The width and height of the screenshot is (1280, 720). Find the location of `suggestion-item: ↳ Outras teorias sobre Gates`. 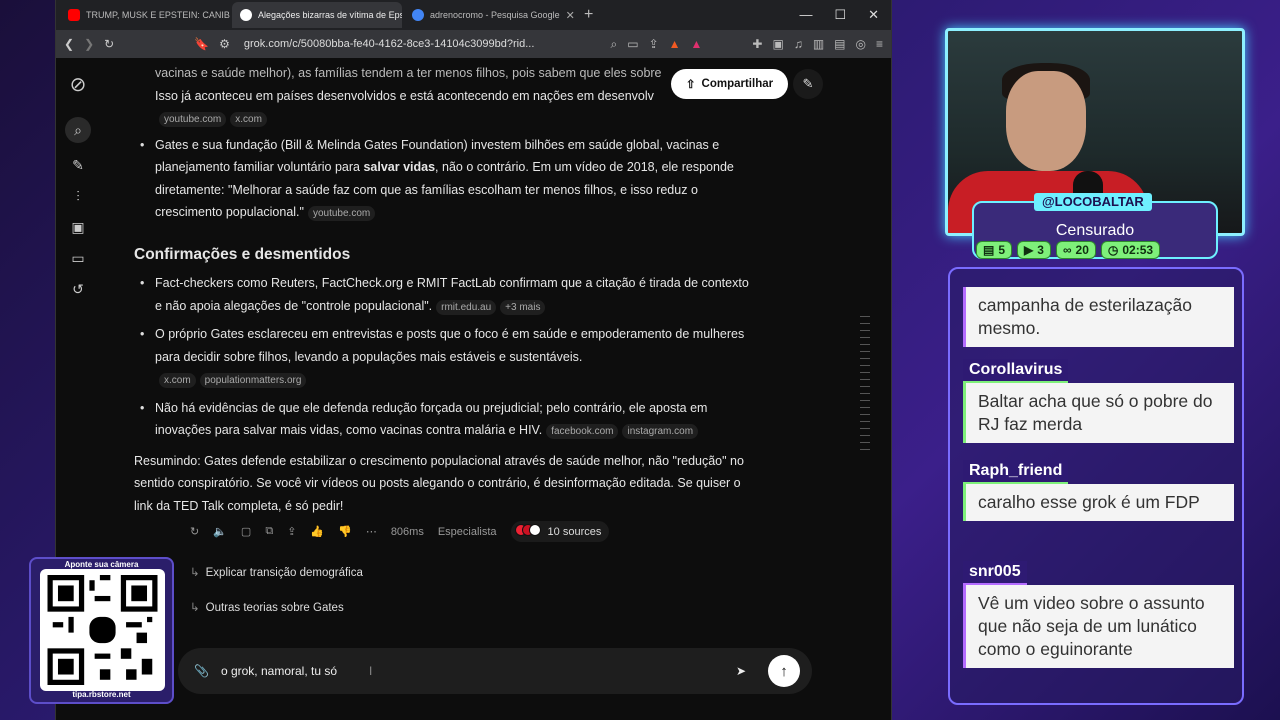

suggestion-item: ↳ Outras teorias sobre Gates is located at coordinates (267, 607).